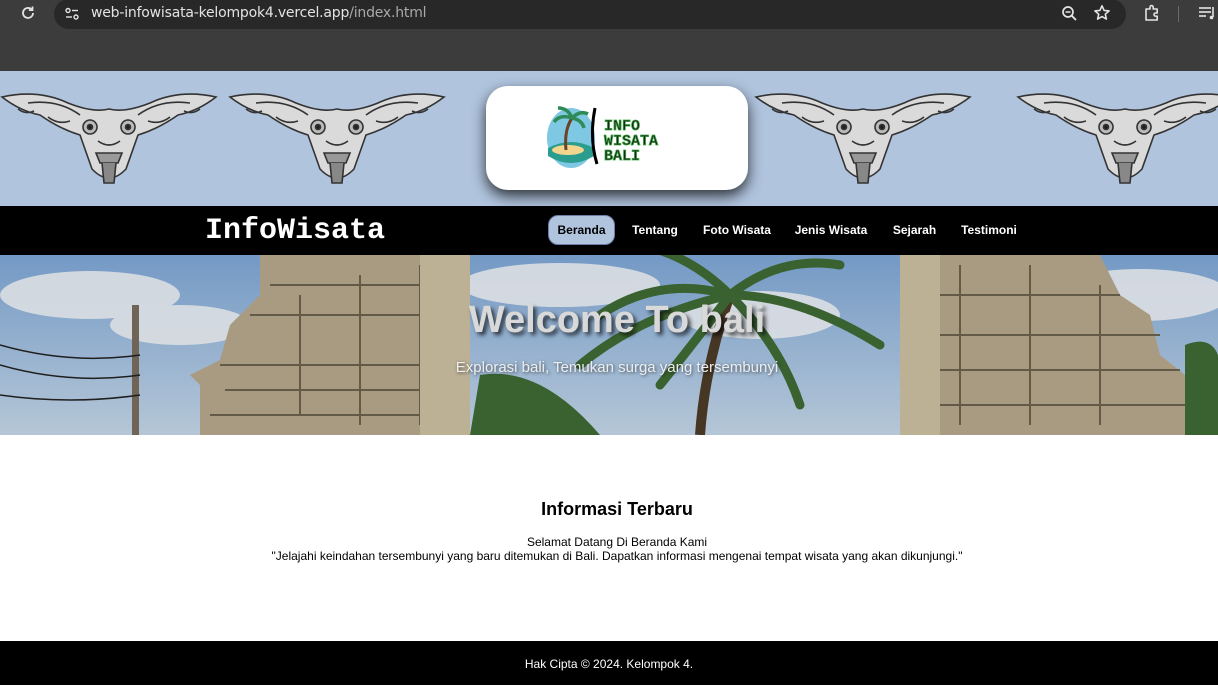 This screenshot has height=687, width=1218. What do you see at coordinates (220, 13) in the screenshot?
I see `url-host: web-infowisata-kelompok4.vercel.app` at bounding box center [220, 13].